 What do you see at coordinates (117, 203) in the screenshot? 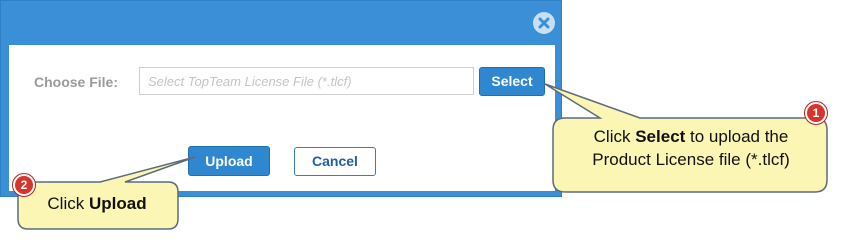
I see `callout-2-bold: Upload` at bounding box center [117, 203].